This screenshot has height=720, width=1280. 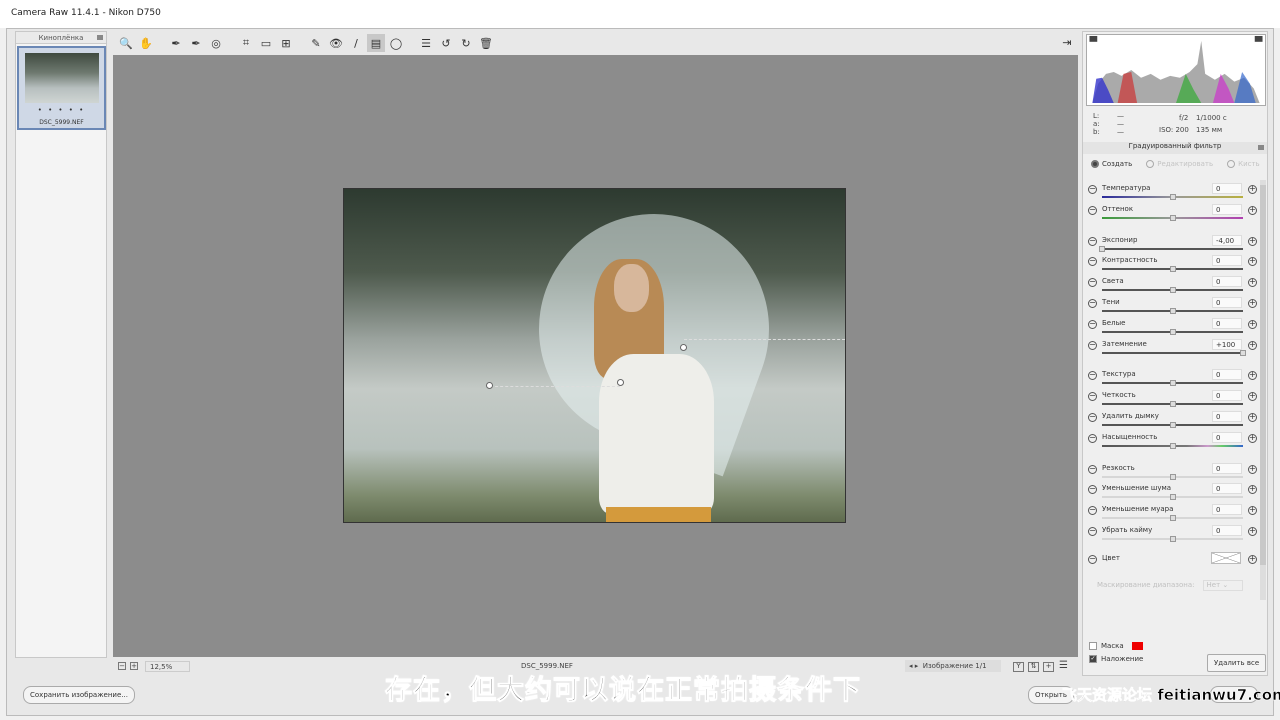 I want to click on range-mask-select: Нет ⌄, so click(x=1222, y=585).